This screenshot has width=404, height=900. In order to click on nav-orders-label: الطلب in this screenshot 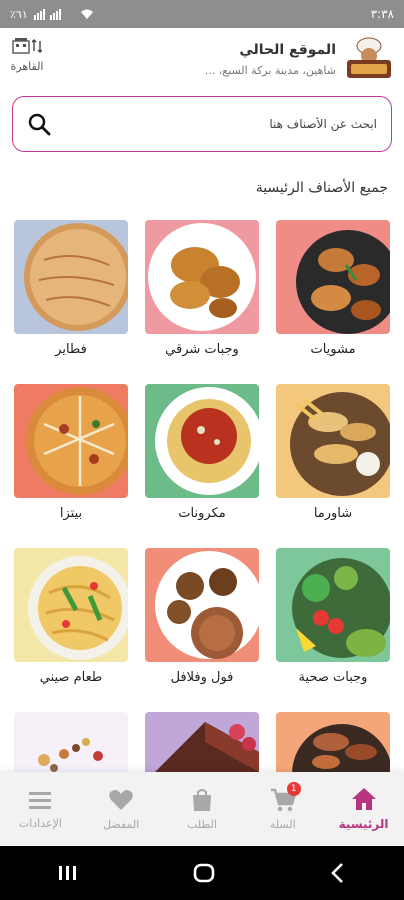, I will do `click(202, 824)`.